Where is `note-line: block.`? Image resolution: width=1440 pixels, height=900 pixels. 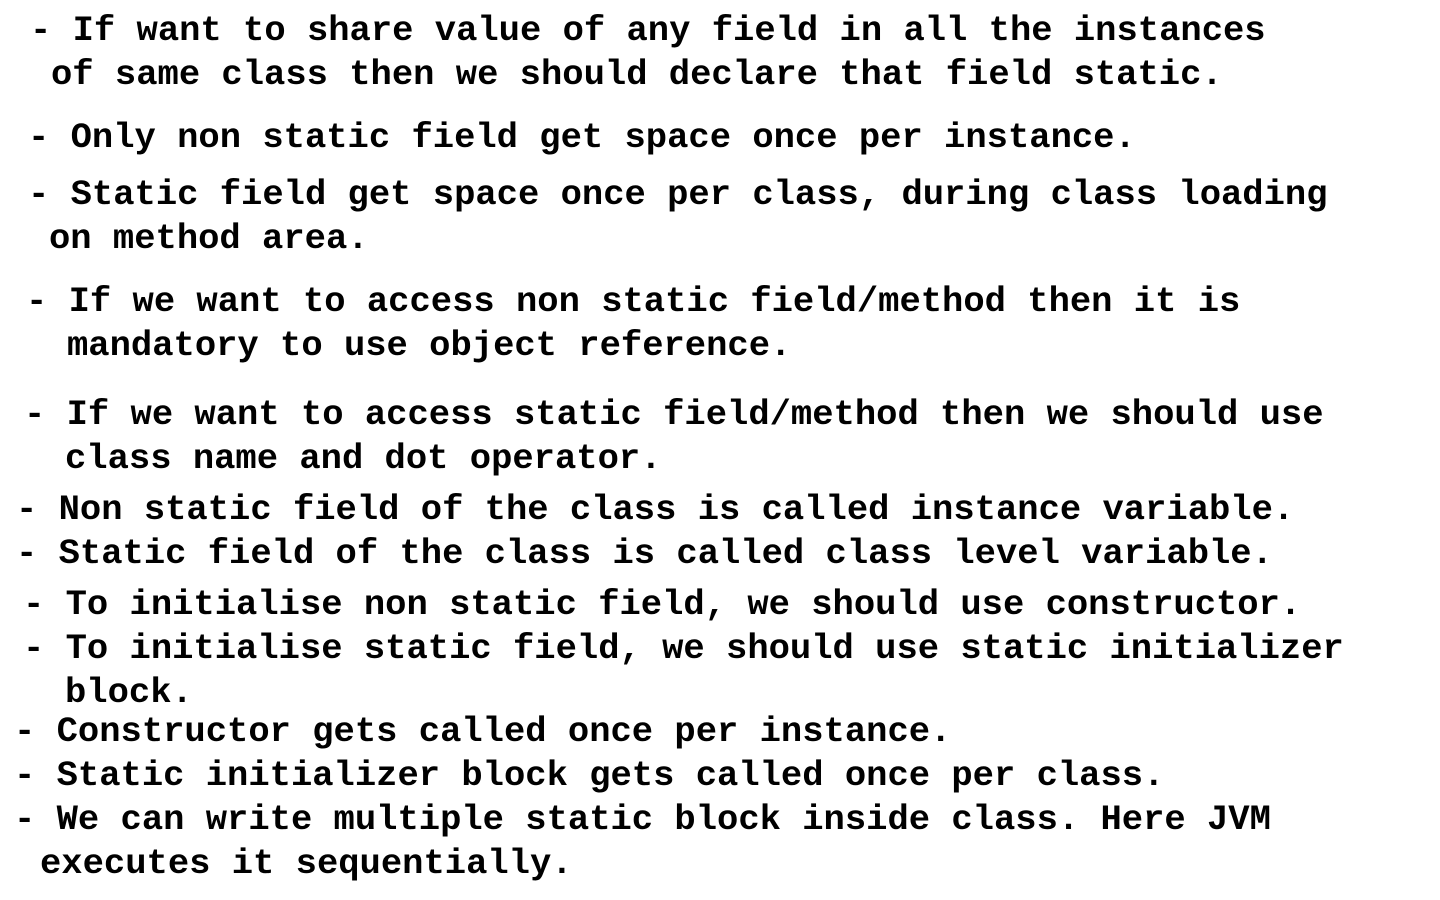
note-line: block. is located at coordinates (129, 692).